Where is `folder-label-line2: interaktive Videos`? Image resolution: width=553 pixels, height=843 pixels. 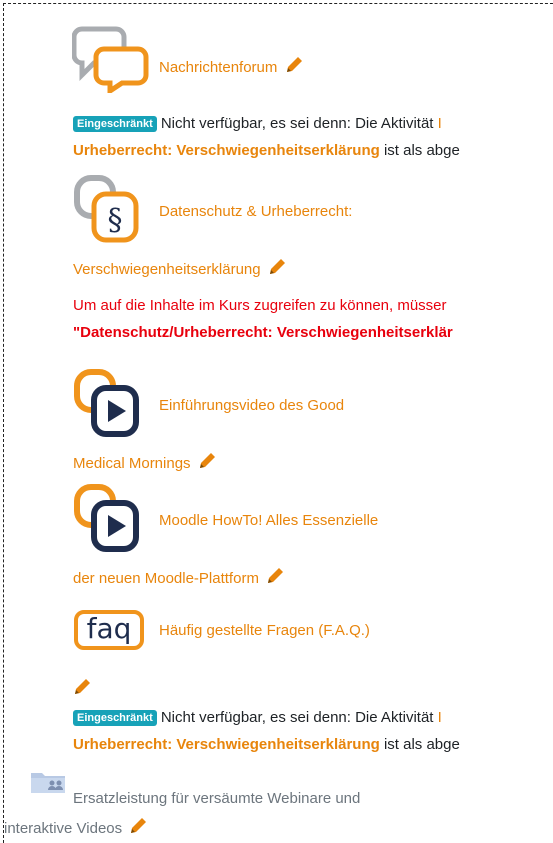 folder-label-line2: interaktive Videos is located at coordinates (75, 827).